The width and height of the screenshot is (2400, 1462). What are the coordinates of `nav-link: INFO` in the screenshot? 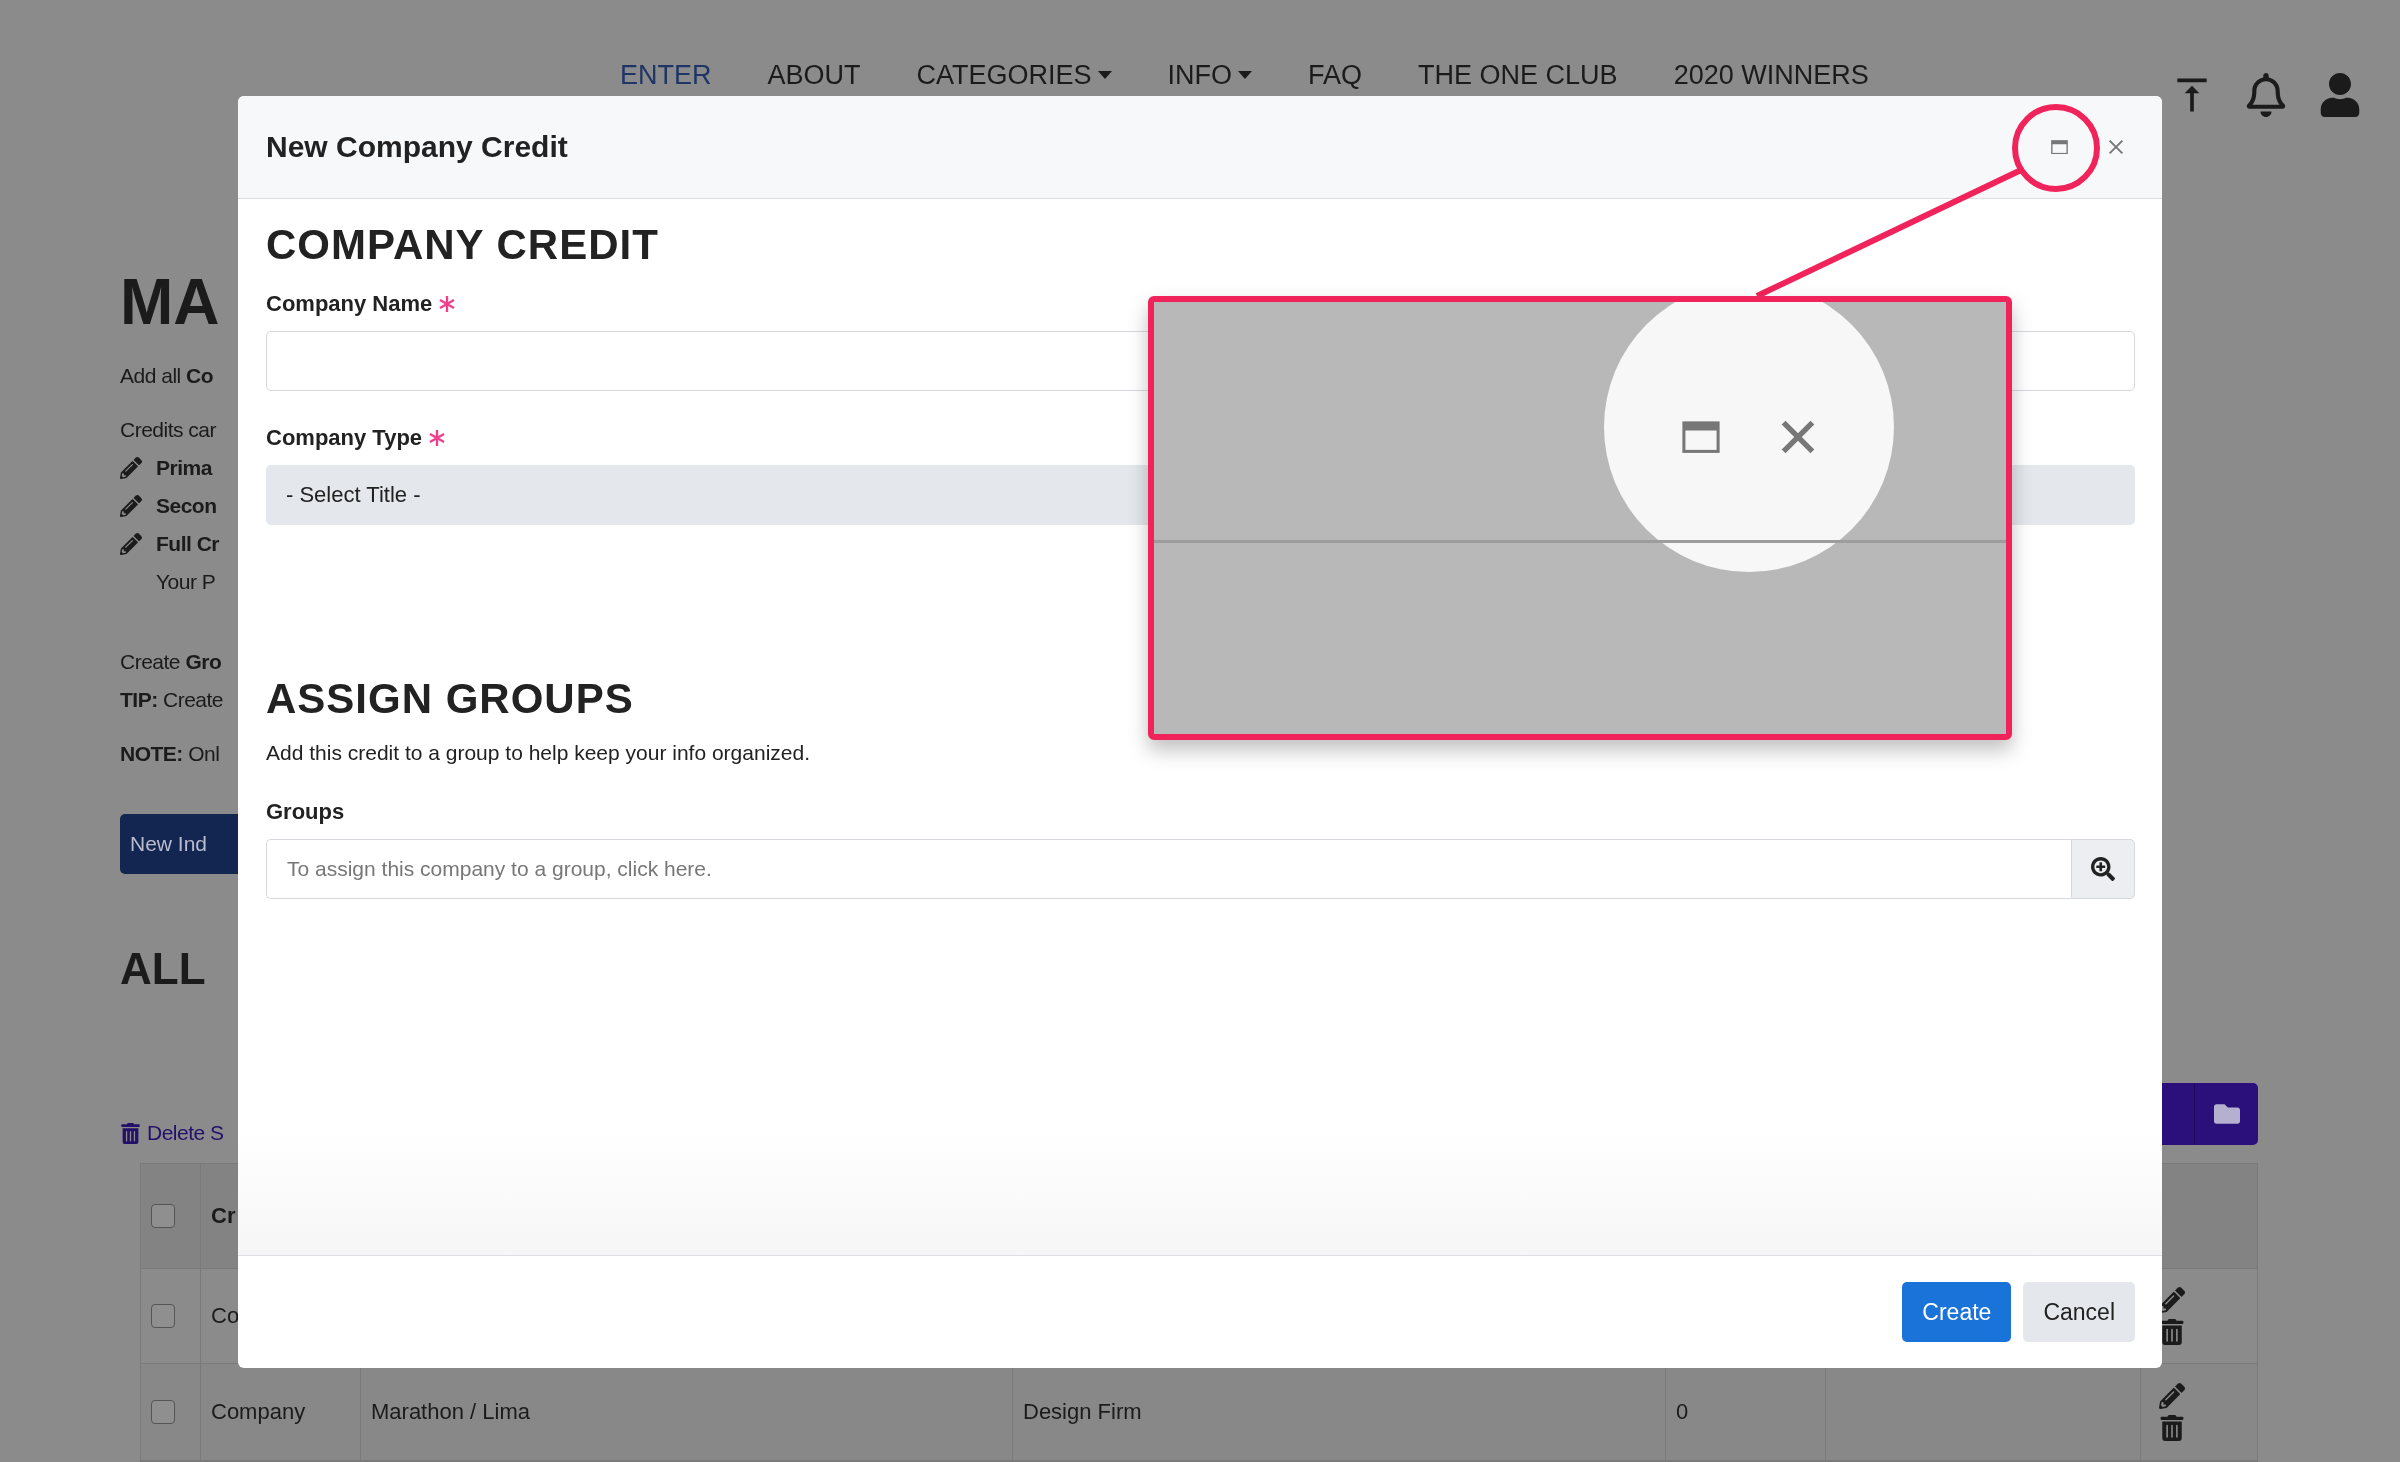 It's located at (1210, 75).